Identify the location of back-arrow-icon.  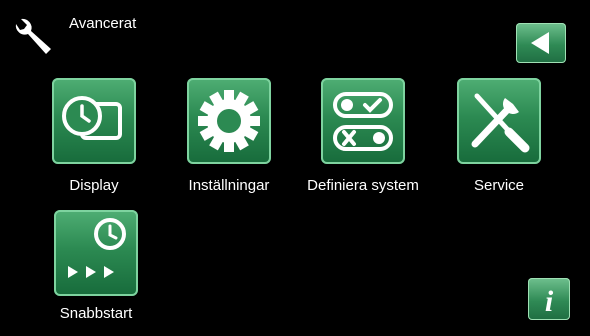
(540, 43).